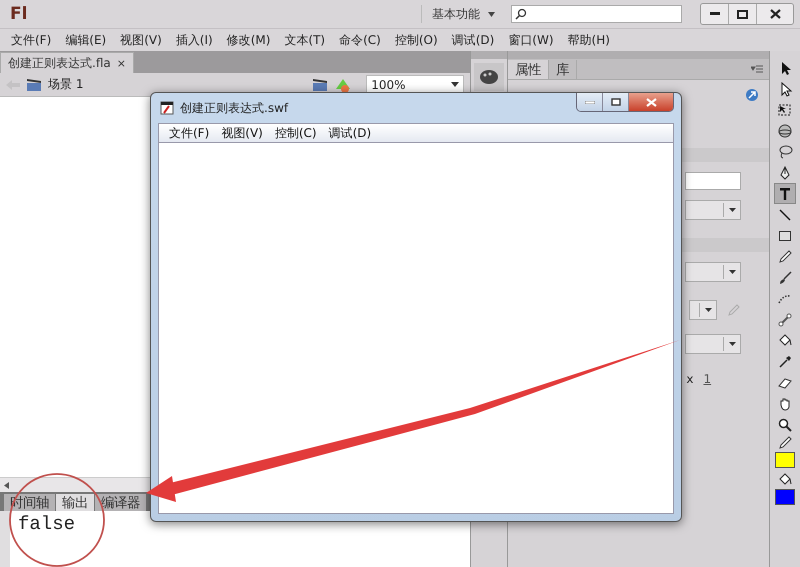 The image size is (800, 567). I want to click on dropdown-caret-icon, so click(491, 14).